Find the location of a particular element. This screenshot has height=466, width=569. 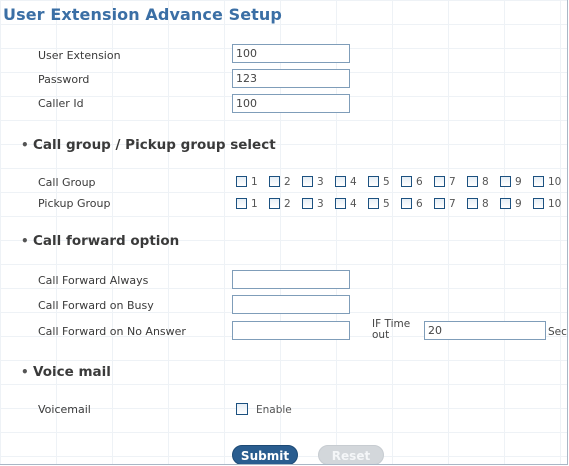

voicemail-enable-label: Enable is located at coordinates (274, 410).